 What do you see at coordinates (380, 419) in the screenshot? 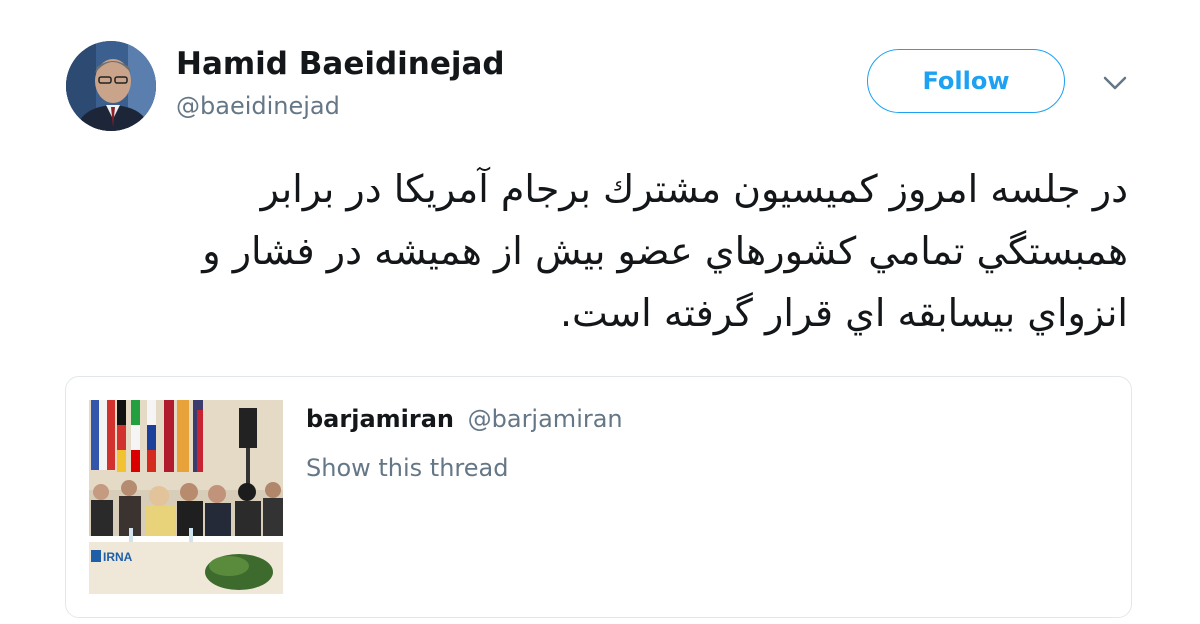
I see `quoted-tweet-name: barjamiran` at bounding box center [380, 419].